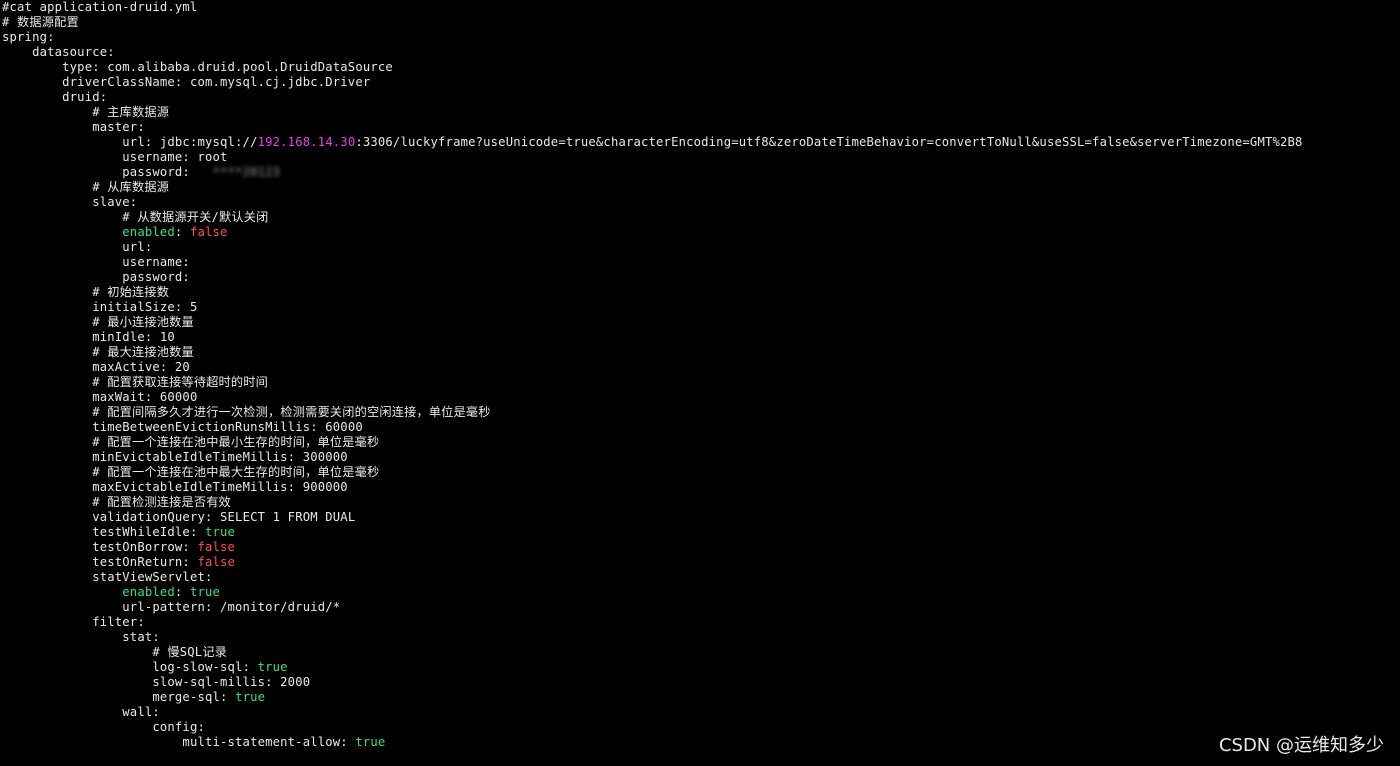 This screenshot has height=766, width=1400. Describe the element at coordinates (701, 712) in the screenshot. I see `terminal-line: wall:` at that location.